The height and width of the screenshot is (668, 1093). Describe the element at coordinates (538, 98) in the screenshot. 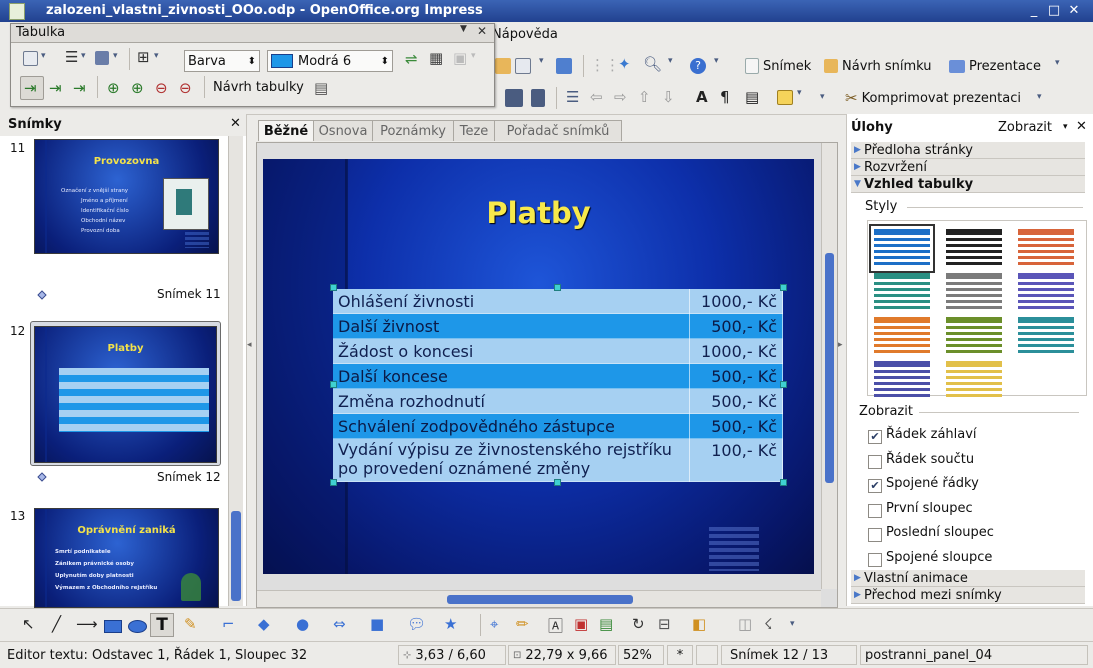

I see `paragraph-direction-rtl-icon` at that location.